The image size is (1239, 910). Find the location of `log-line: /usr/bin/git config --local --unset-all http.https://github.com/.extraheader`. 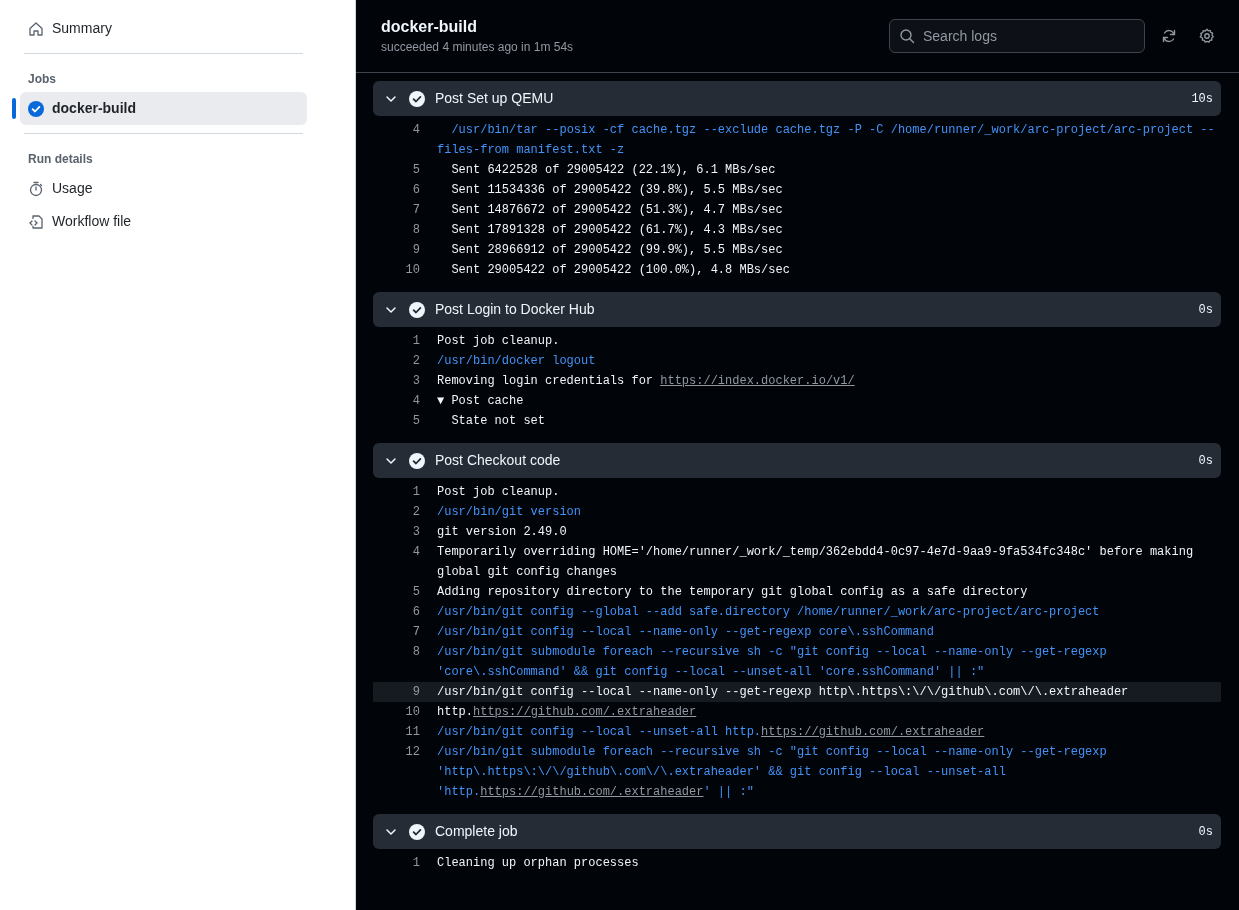

log-line: /usr/bin/git config --local --unset-all http.https://github.com/.extraheader is located at coordinates (710, 732).